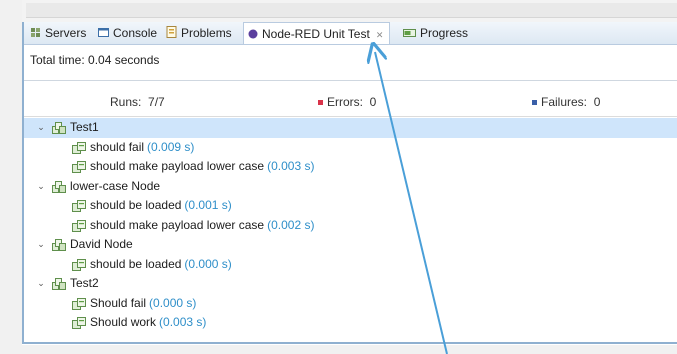 The width and height of the screenshot is (677, 354). I want to click on errors-value: 0, so click(373, 102).